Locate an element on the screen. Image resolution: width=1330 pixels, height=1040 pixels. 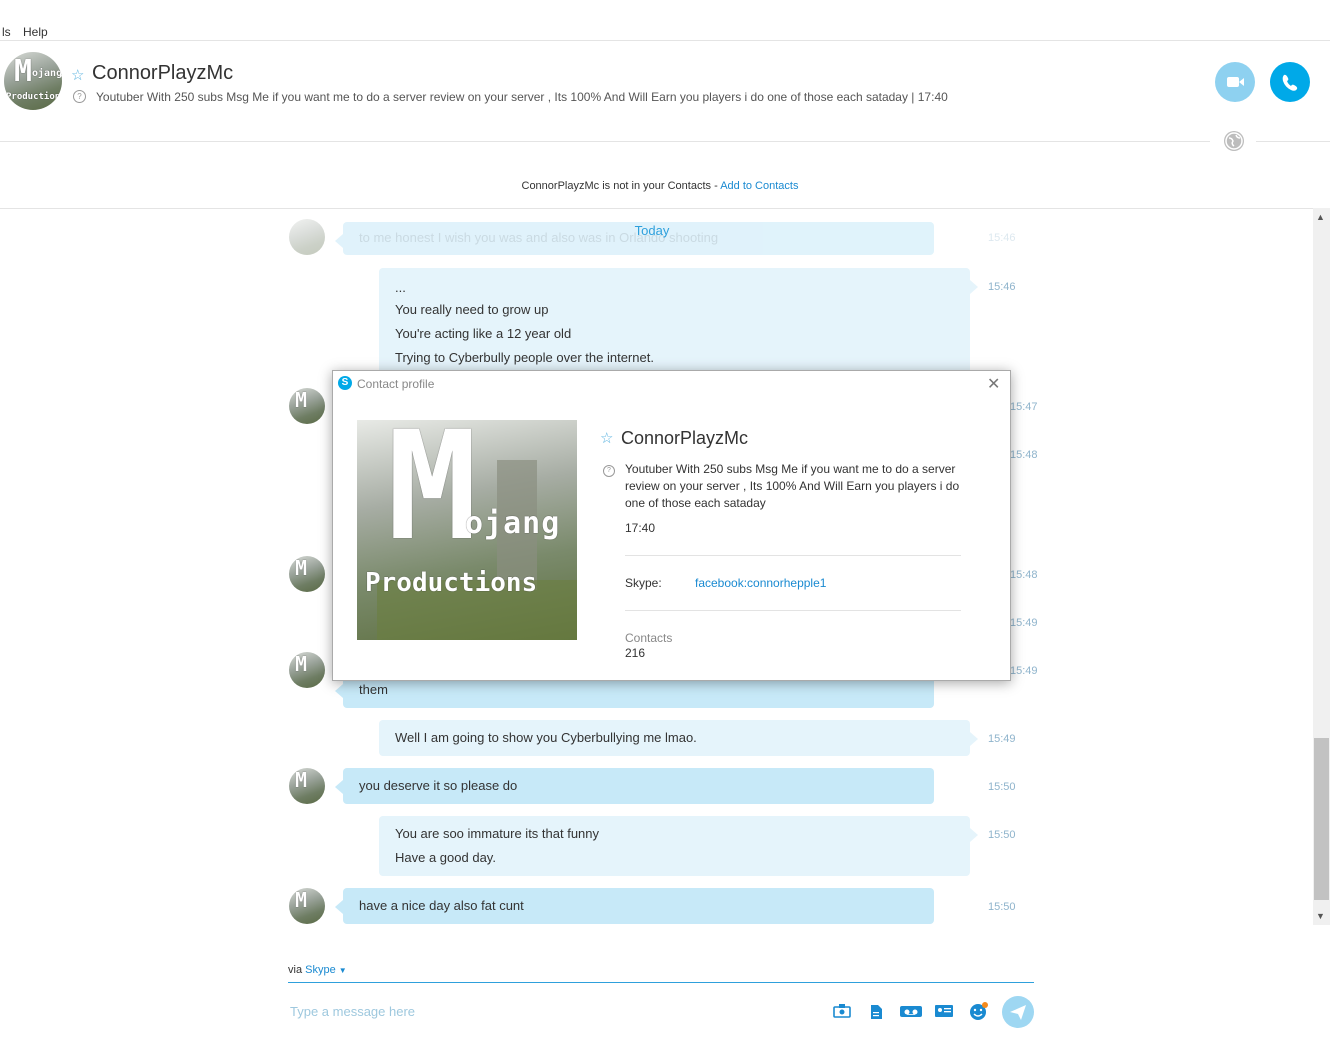
message-text: have a nice day also fat cunt is located at coordinates (441, 905).